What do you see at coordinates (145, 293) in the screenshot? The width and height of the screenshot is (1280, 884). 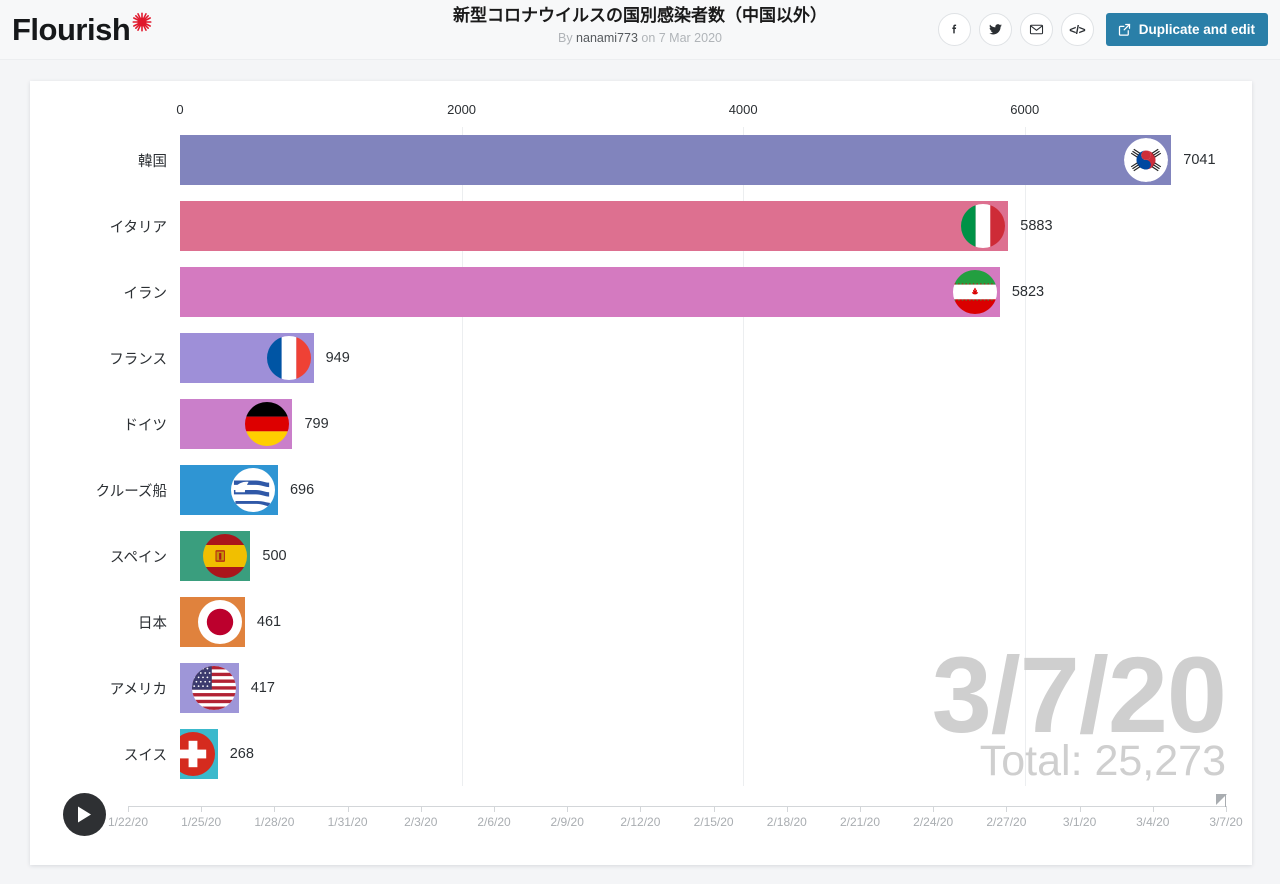 I see `bar-category-label: イラン` at bounding box center [145, 293].